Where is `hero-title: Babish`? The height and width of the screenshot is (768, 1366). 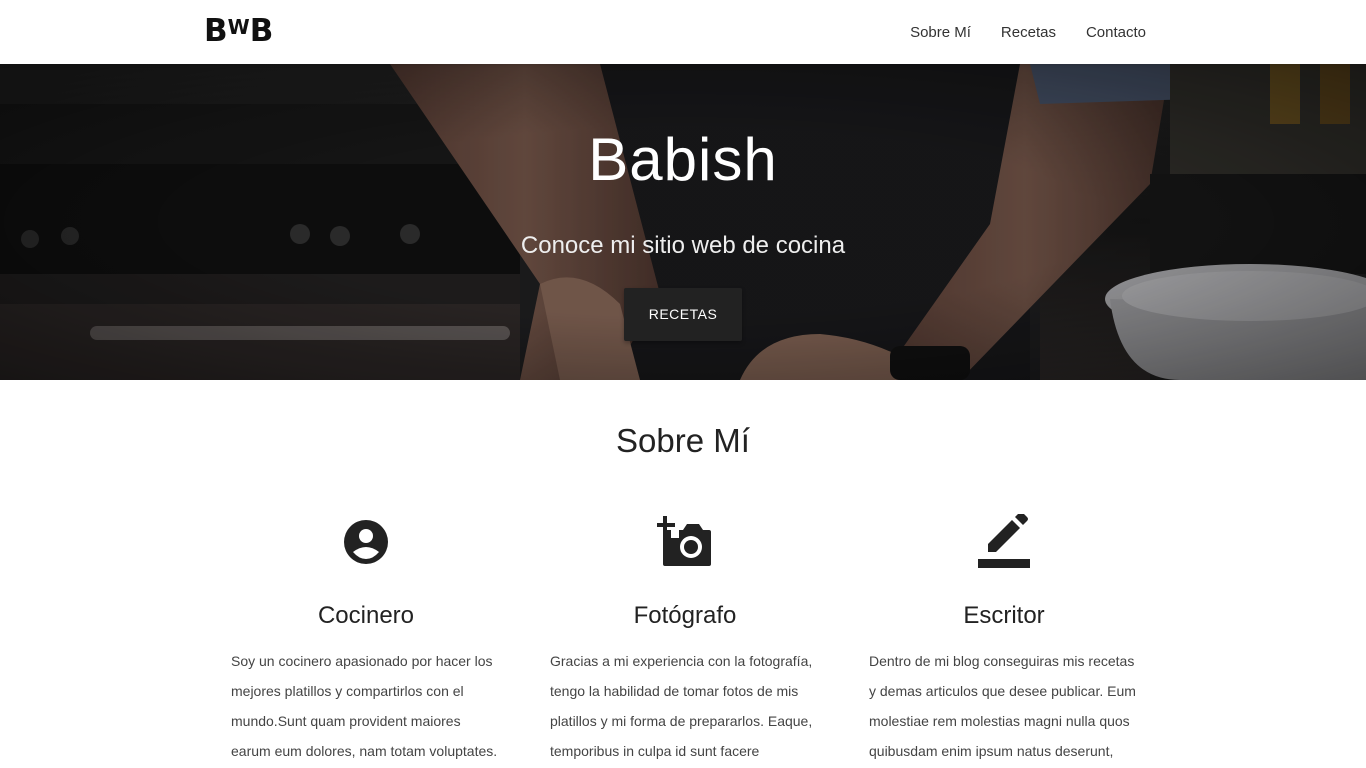
hero-title: Babish is located at coordinates (683, 159).